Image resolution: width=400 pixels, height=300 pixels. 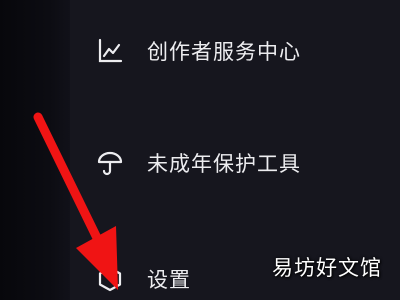 I want to click on watermark-text: 易坊好文馆, so click(x=327, y=268).